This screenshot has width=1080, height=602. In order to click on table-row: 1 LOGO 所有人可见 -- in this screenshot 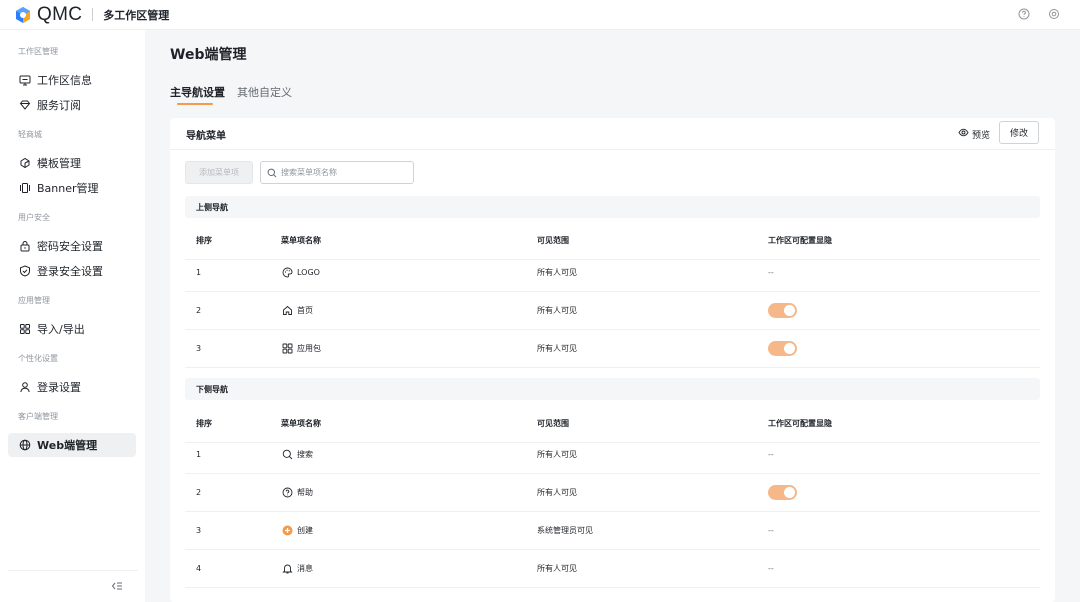, I will do `click(612, 273)`.